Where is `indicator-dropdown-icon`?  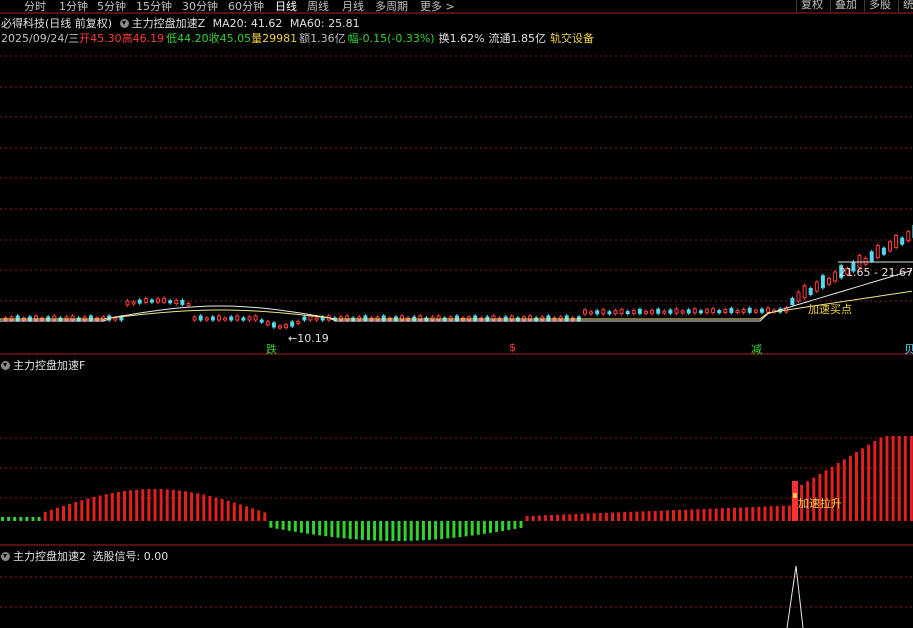 indicator-dropdown-icon is located at coordinates (124, 23).